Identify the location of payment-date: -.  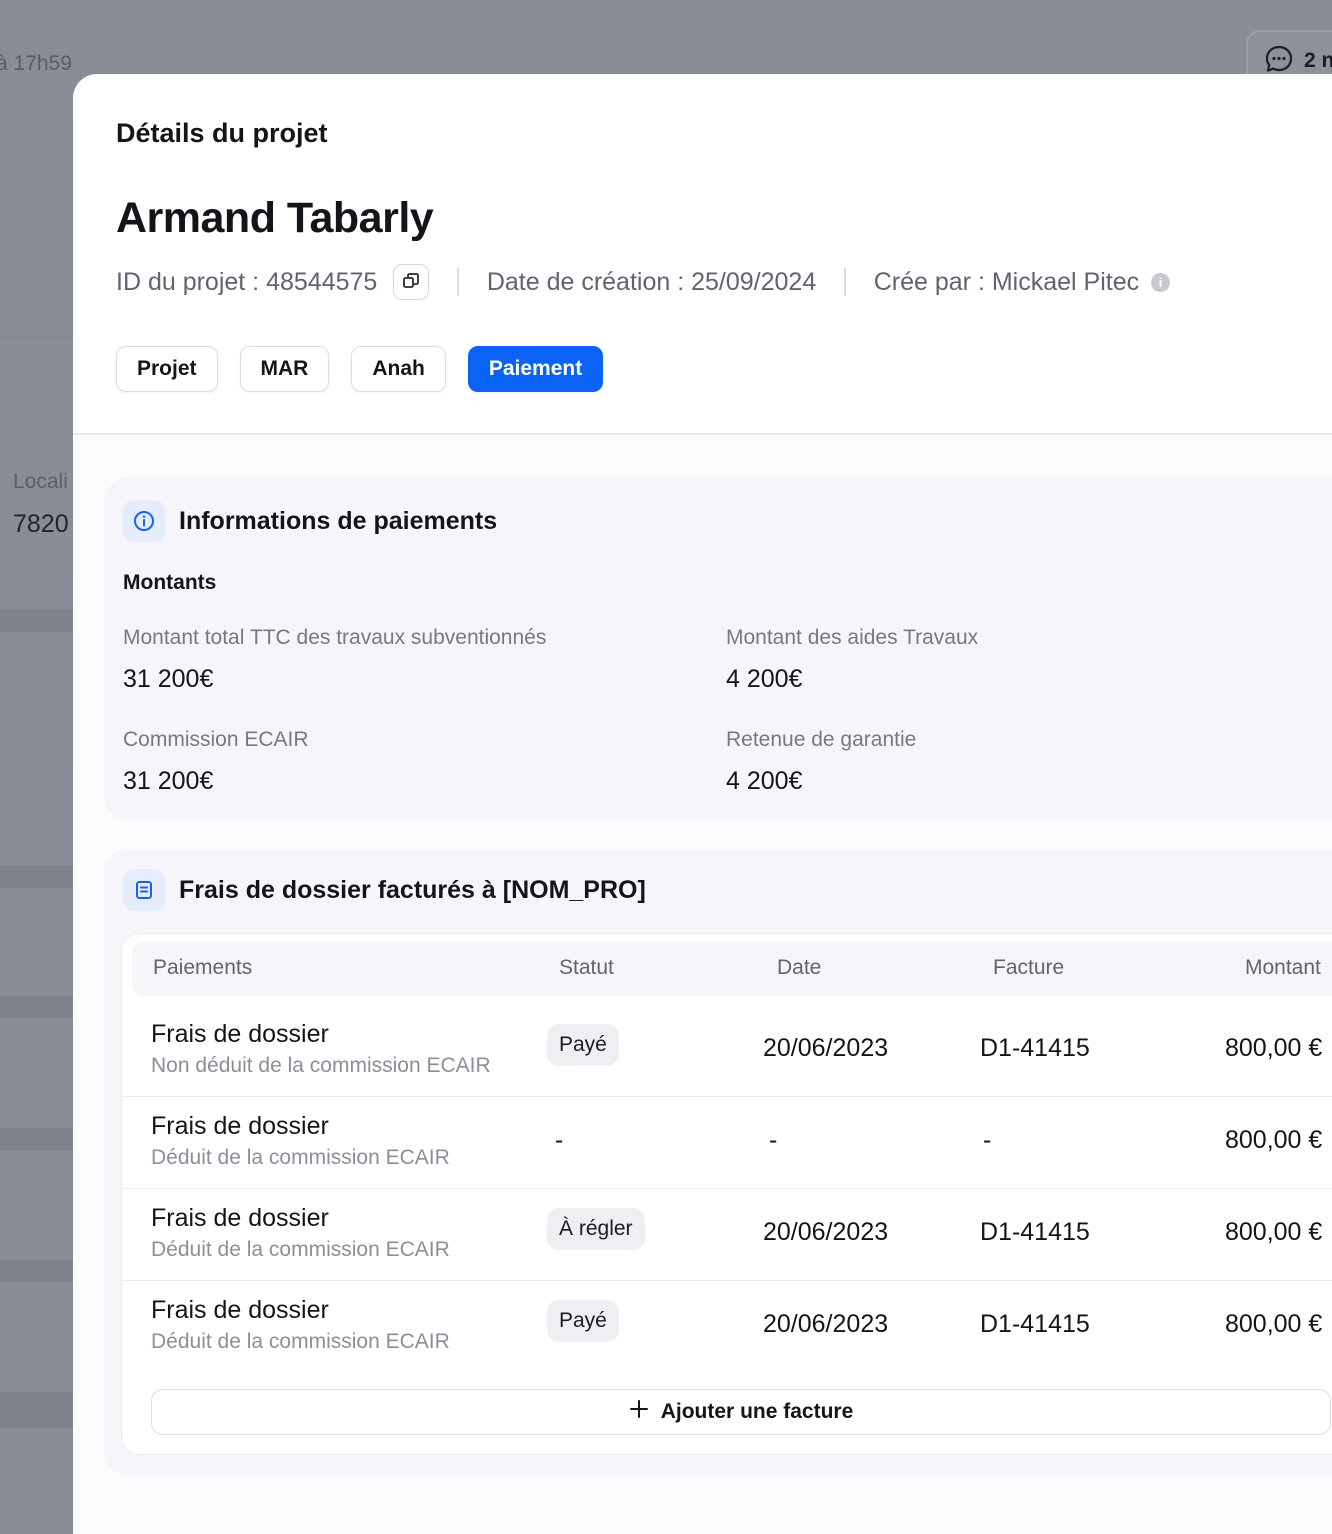
(773, 1140).